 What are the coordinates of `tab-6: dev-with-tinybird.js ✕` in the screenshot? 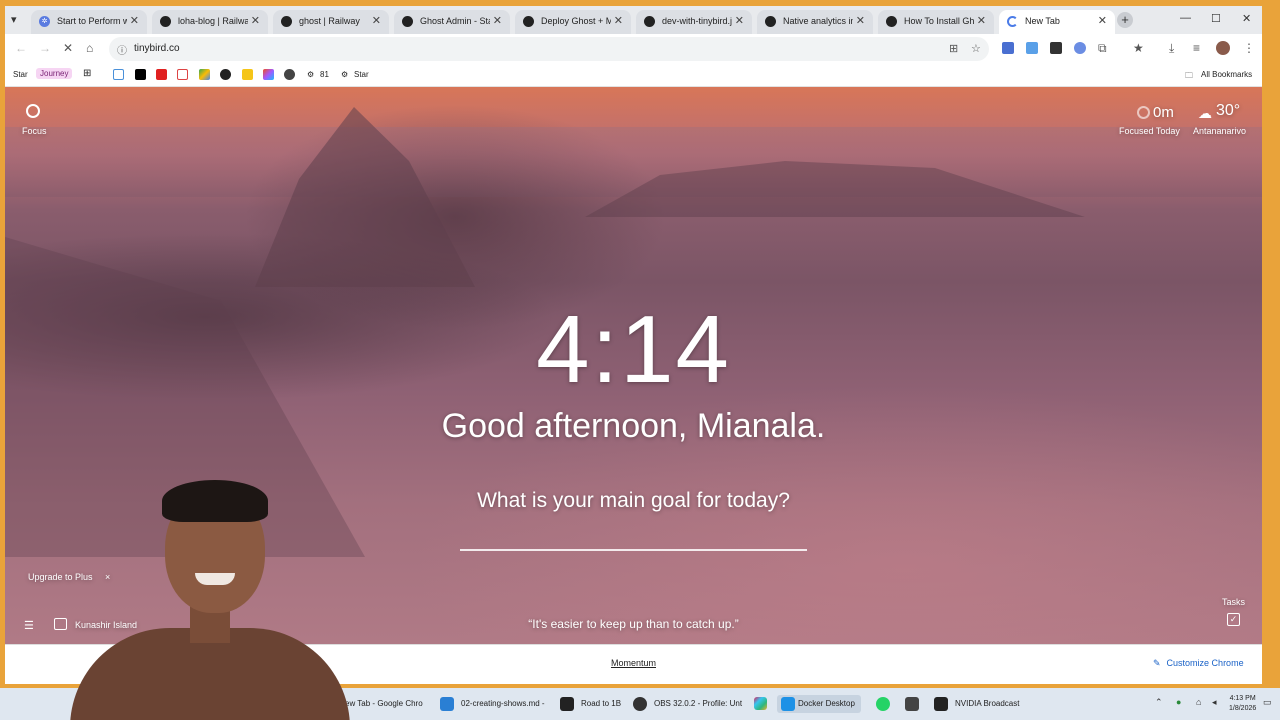 It's located at (694, 22).